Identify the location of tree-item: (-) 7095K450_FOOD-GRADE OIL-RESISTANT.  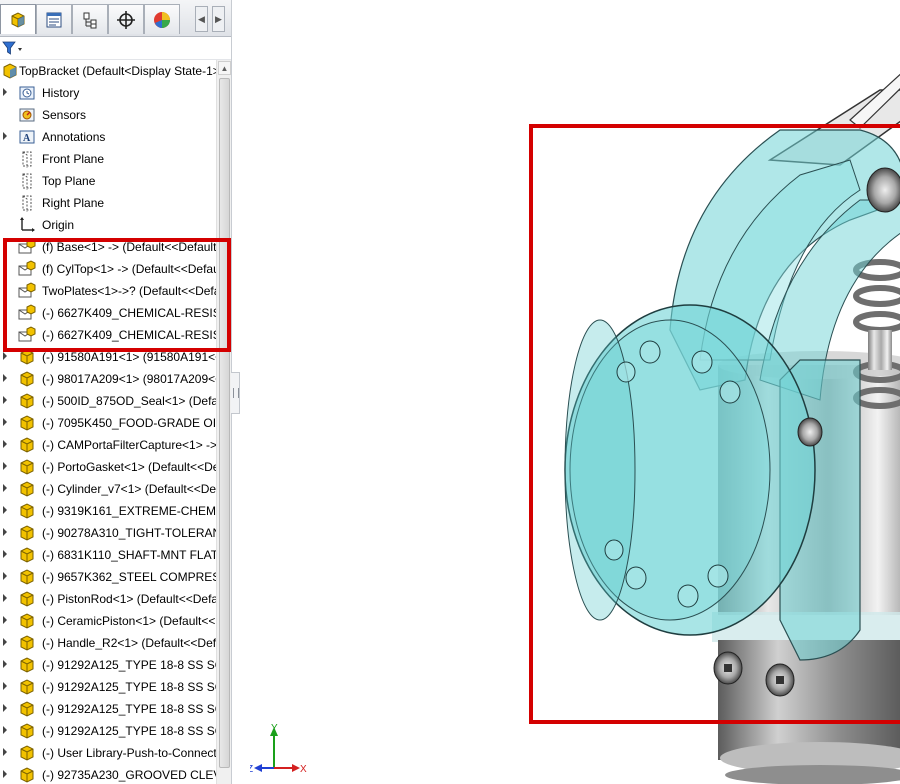
(108, 423).